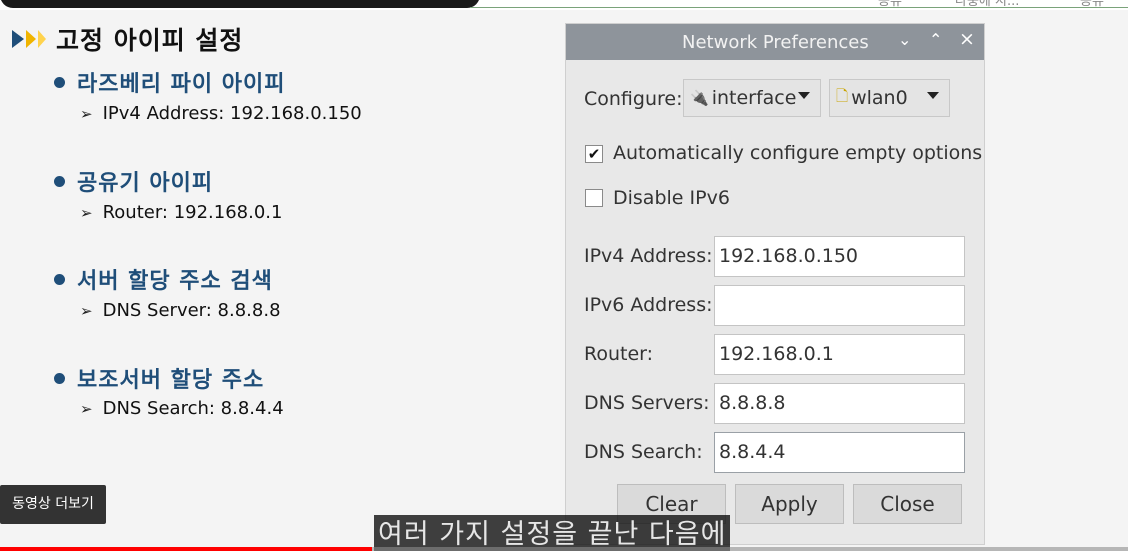  Describe the element at coordinates (935, 39) in the screenshot. I see `maximize-icon: ⌃` at that location.